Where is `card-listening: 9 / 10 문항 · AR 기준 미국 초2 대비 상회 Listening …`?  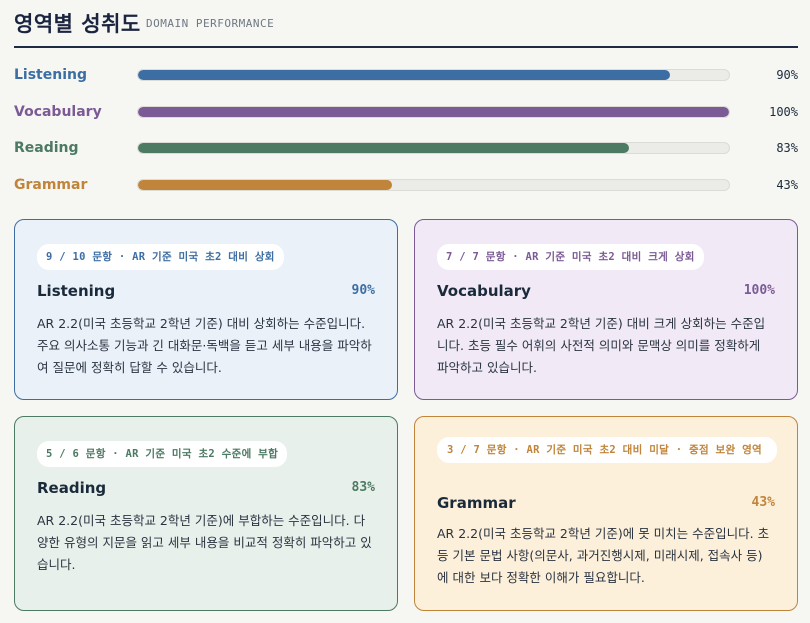 card-listening: 9 / 10 문항 · AR 기준 미국 초2 대비 상회 Listening … is located at coordinates (206, 309).